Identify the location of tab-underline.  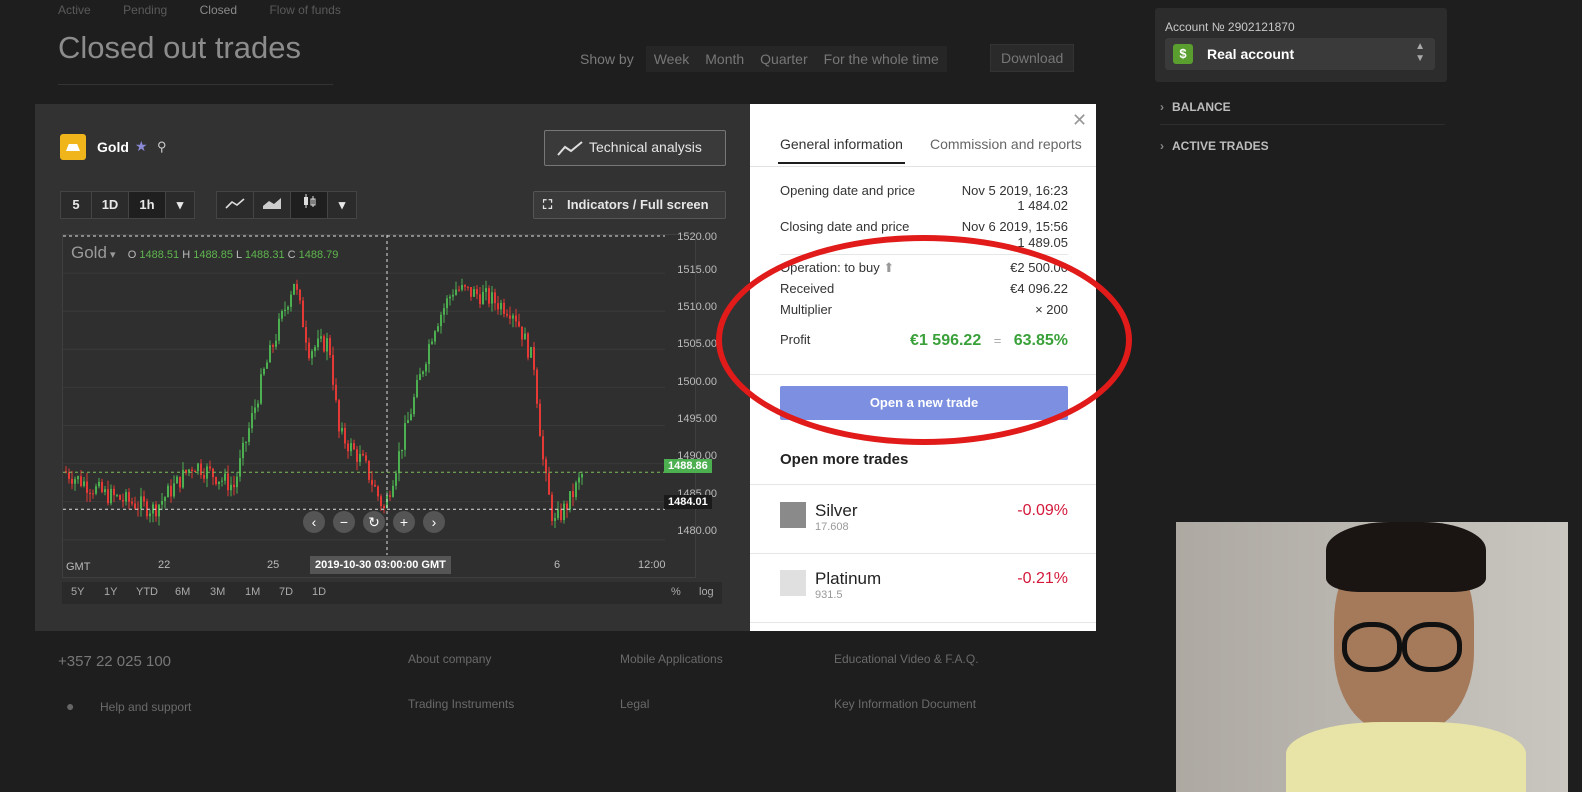
(841, 163).